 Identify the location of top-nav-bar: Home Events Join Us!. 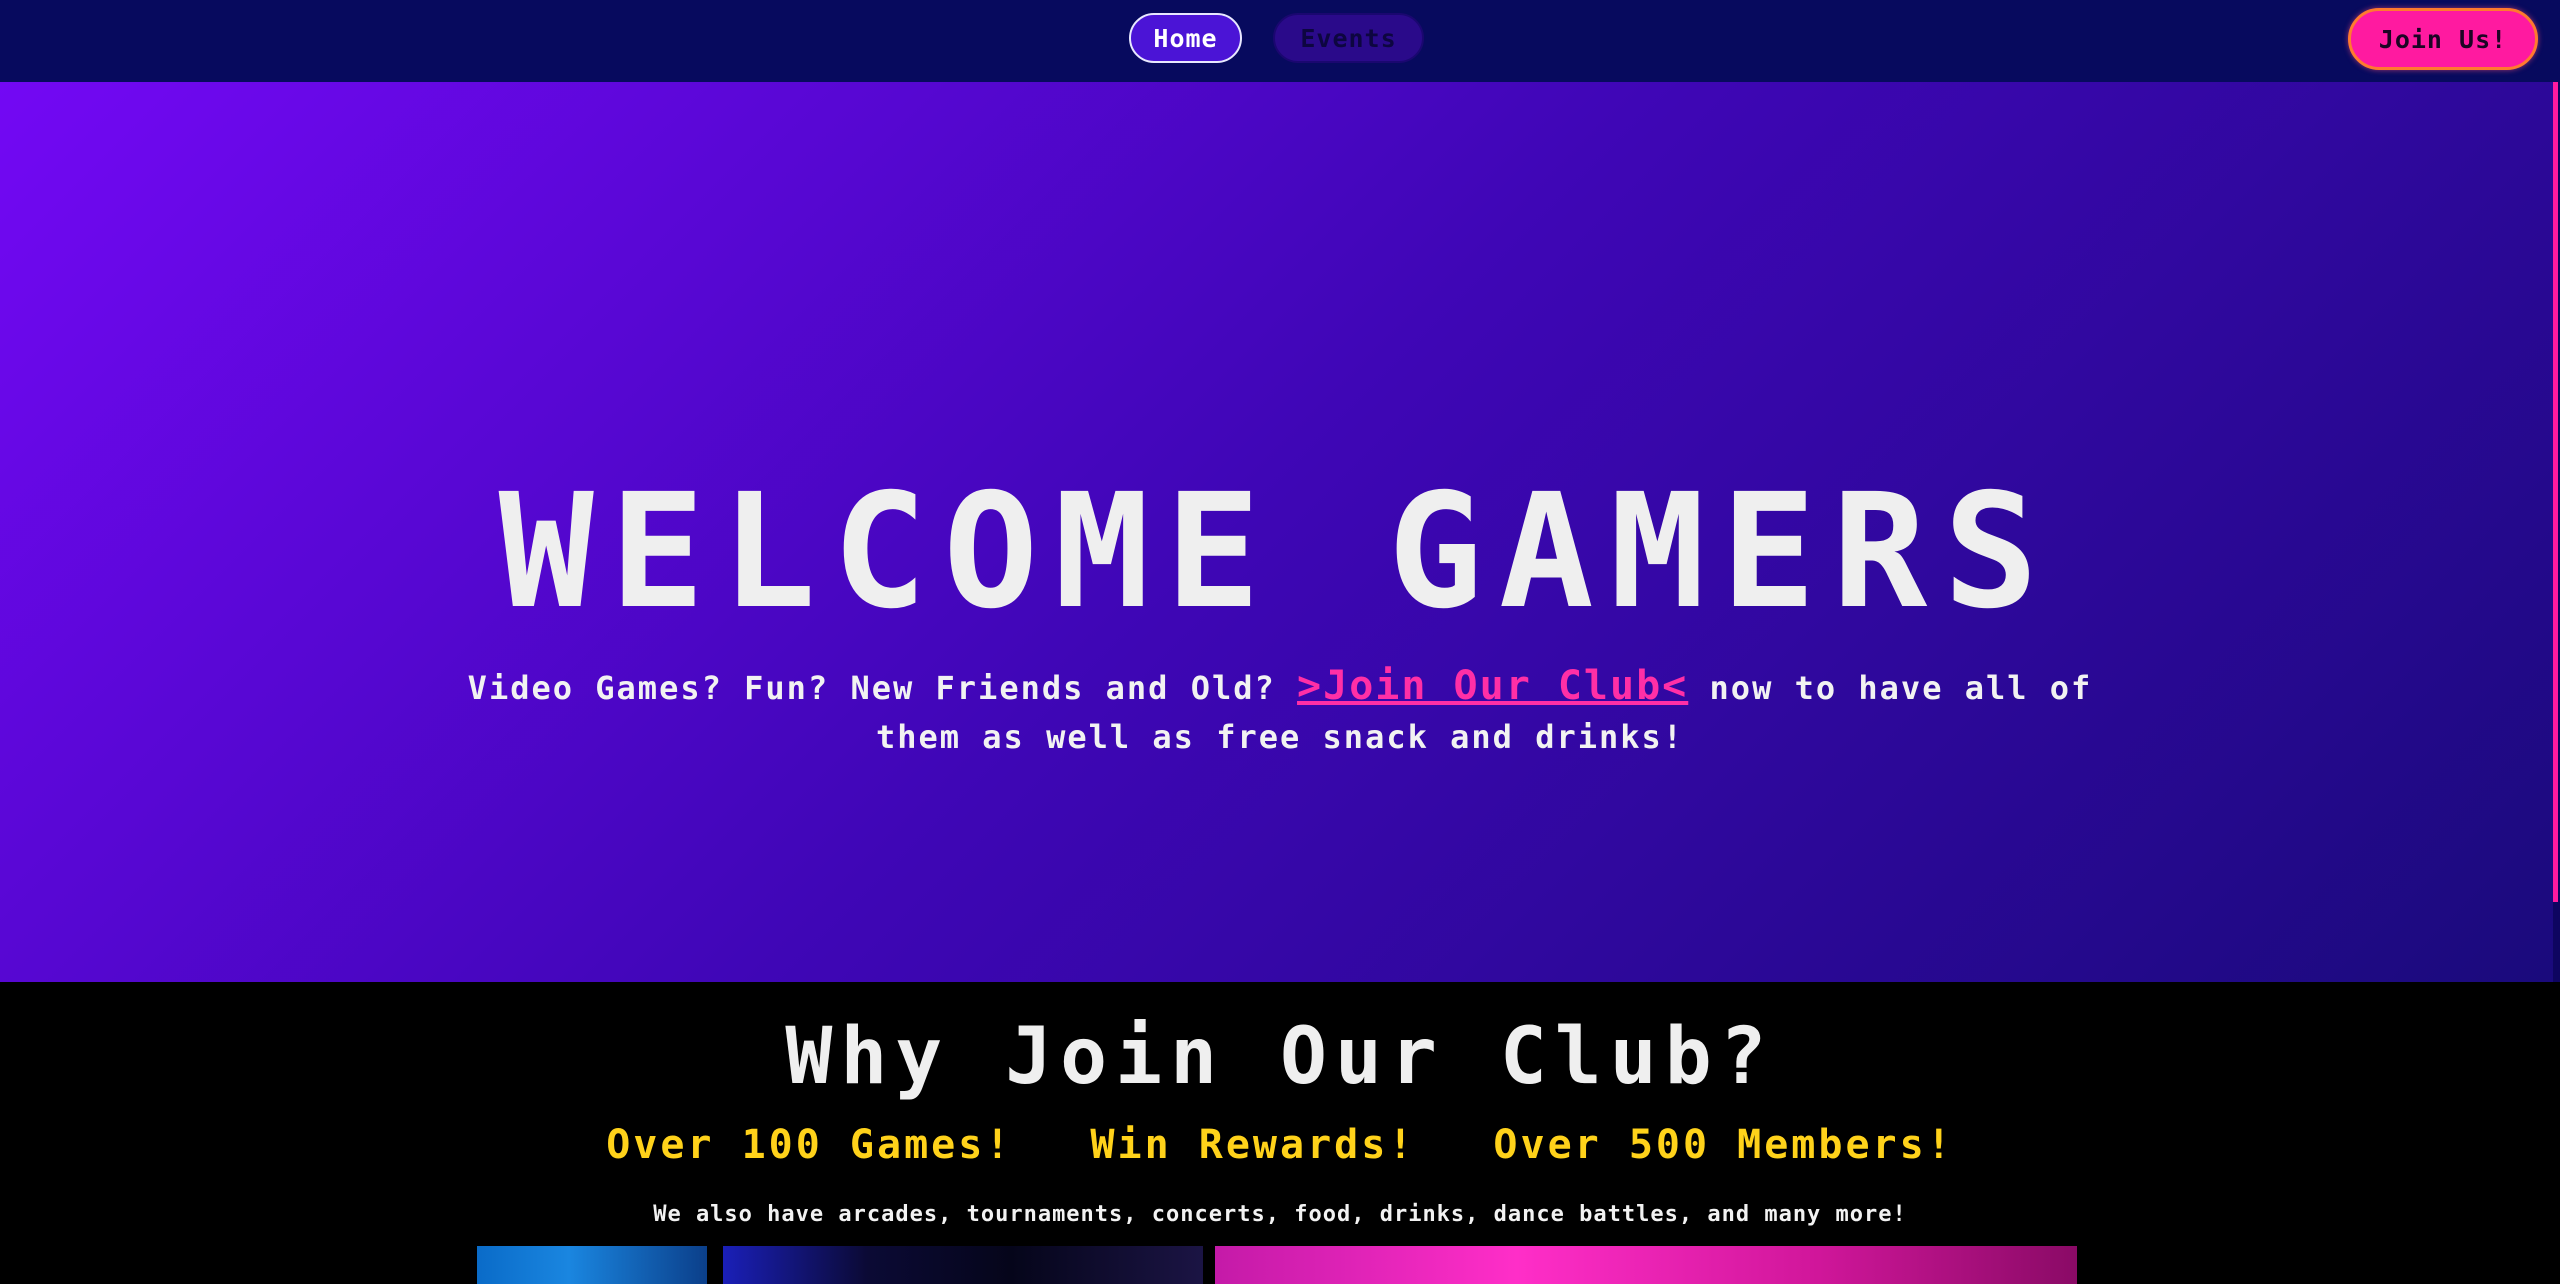
(1280, 41).